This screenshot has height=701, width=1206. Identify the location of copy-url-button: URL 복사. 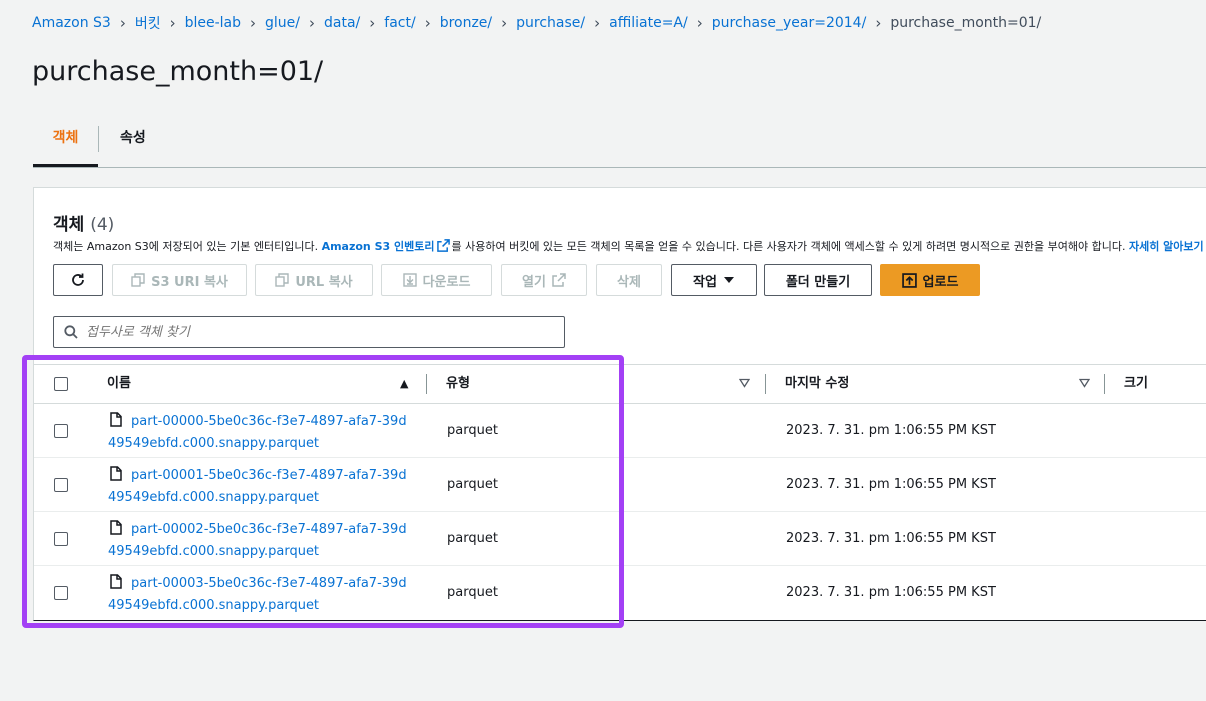
(314, 280).